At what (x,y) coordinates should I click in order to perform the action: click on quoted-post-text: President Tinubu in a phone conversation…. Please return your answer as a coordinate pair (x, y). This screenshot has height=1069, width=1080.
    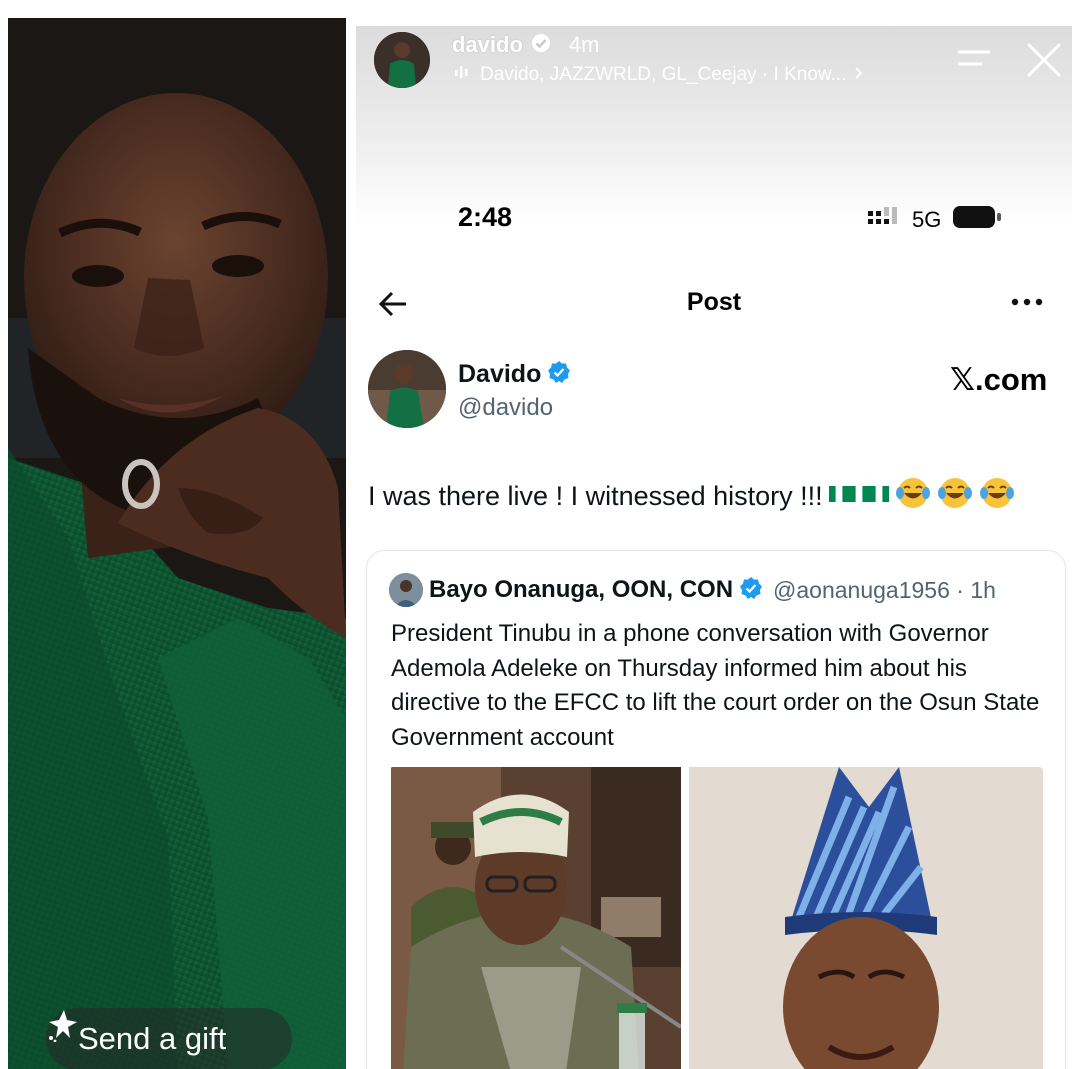
    Looking at the image, I should click on (715, 685).